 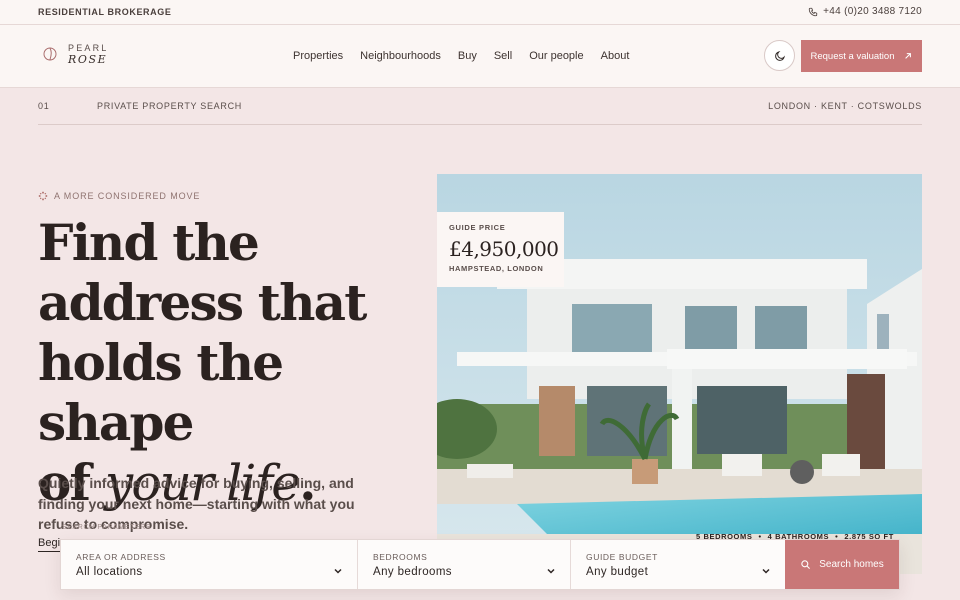 I want to click on bedrooms-select-label: BEDROOMS, so click(x=400, y=557).